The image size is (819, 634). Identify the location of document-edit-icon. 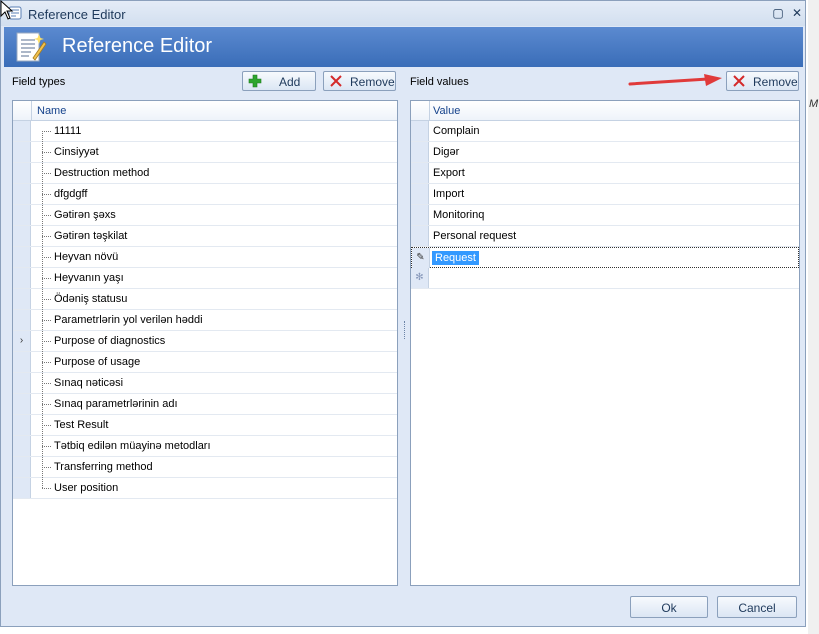
(31, 47).